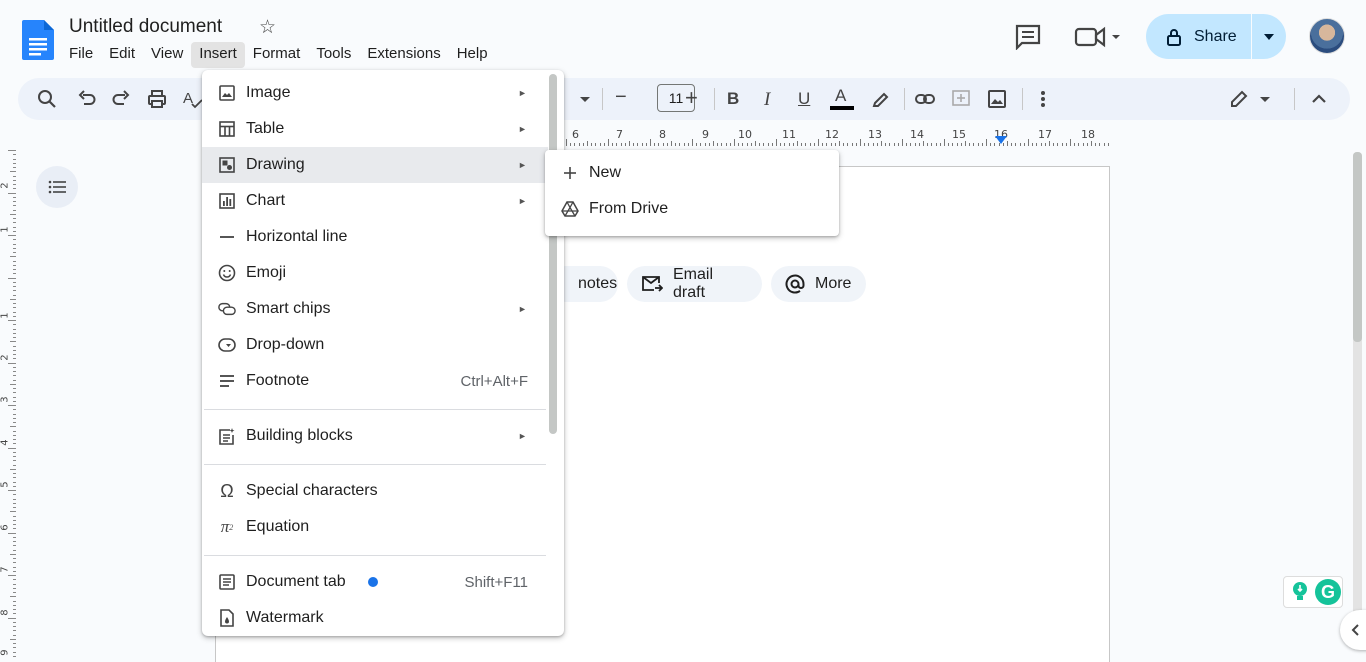 This screenshot has width=1366, height=662. Describe the element at coordinates (553, 254) in the screenshot. I see `menu-scrollbar` at that location.